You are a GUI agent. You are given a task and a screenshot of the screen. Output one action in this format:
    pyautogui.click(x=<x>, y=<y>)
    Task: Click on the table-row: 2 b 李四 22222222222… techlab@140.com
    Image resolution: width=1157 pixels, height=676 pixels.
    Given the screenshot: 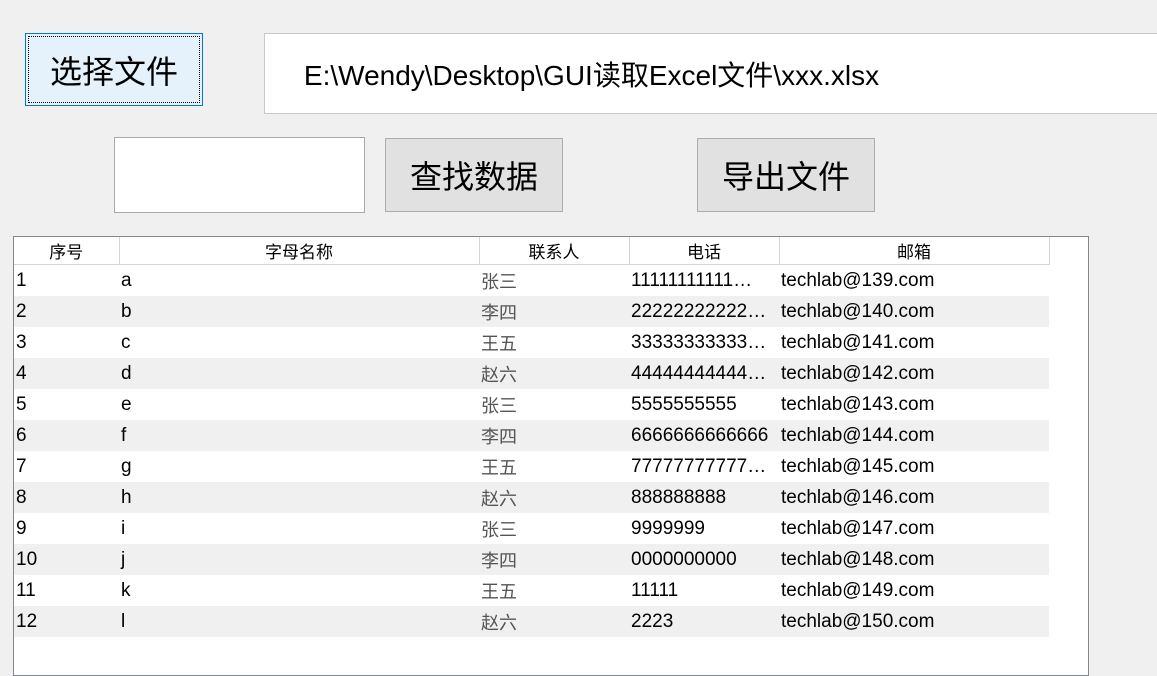 What is the action you would take?
    pyautogui.click(x=531, y=311)
    